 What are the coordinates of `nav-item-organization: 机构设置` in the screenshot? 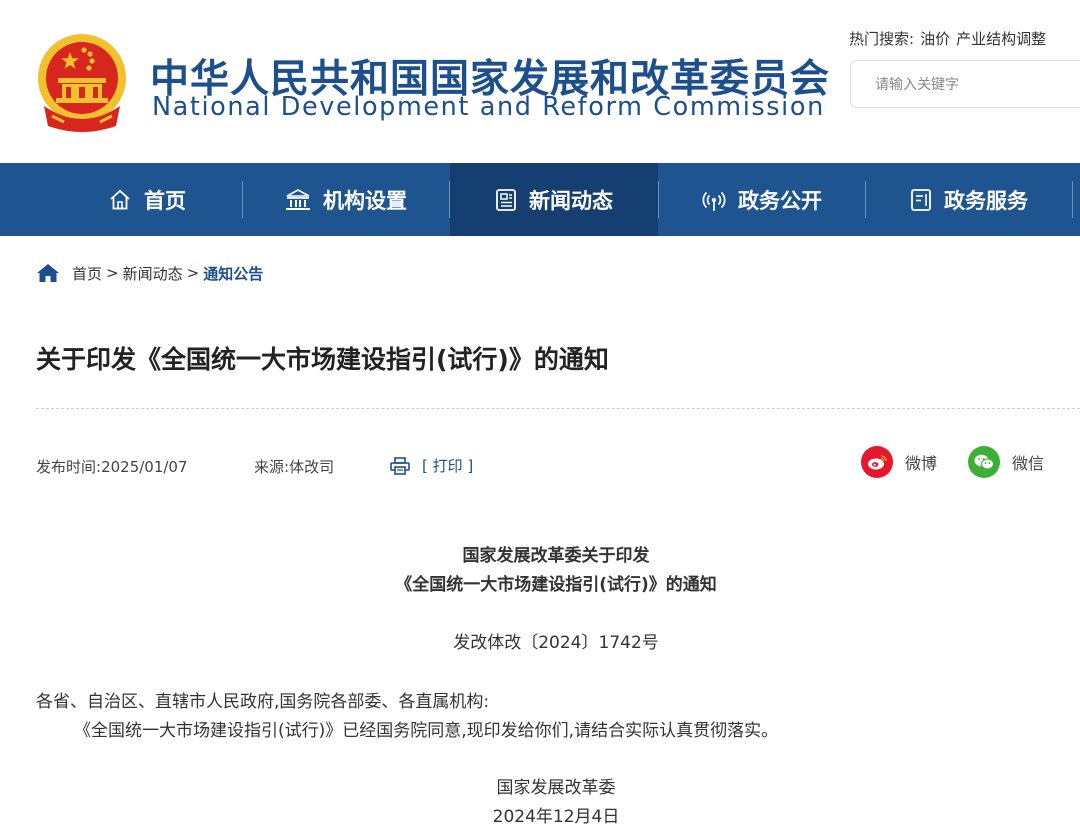 It's located at (346, 199).